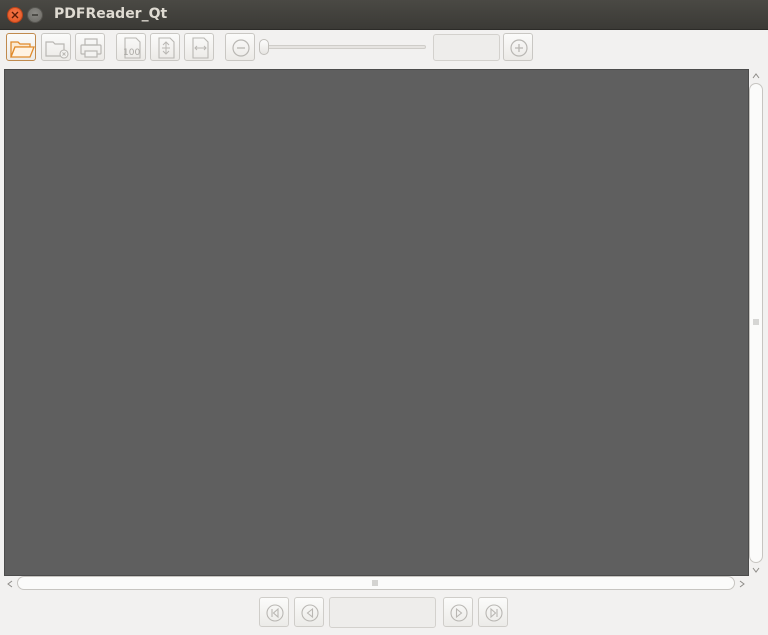  I want to click on zoom-out-icon, so click(241, 48).